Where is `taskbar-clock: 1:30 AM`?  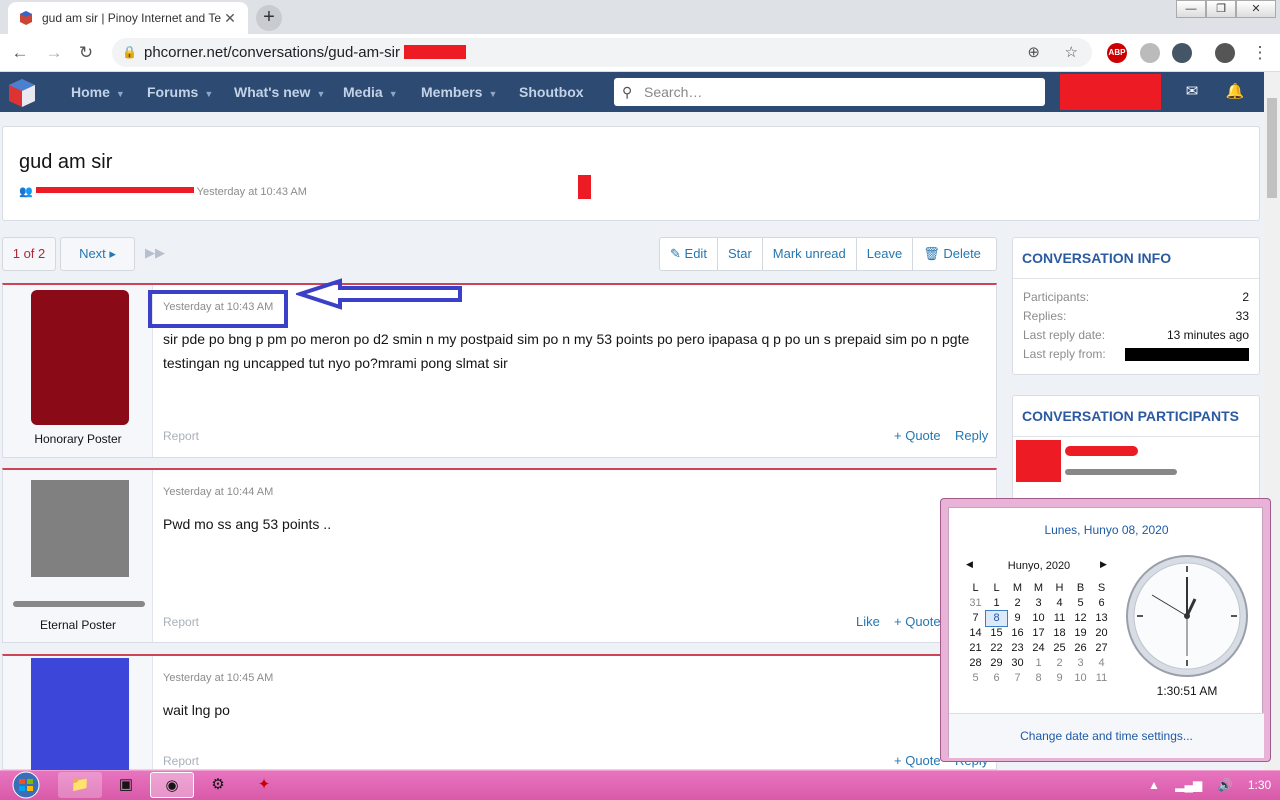
taskbar-clock: 1:30 AM is located at coordinates (1209, 789).